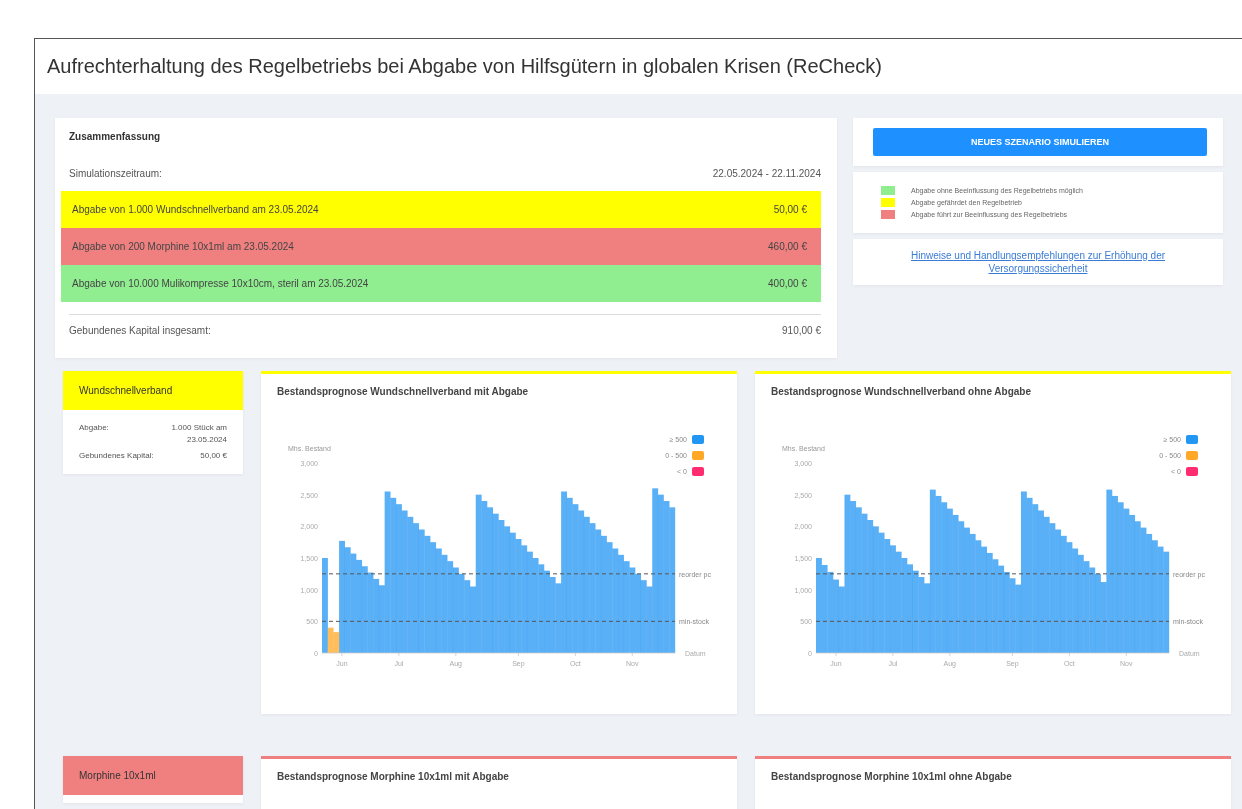 The height and width of the screenshot is (809, 1242). Describe the element at coordinates (94, 428) in the screenshot. I see `detail-label: Abgabe:` at that location.